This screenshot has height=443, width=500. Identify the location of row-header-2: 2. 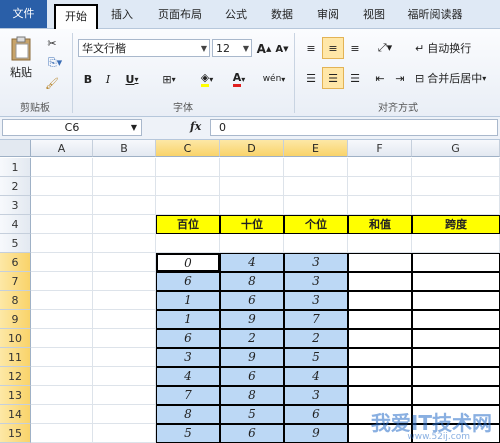
(15, 186).